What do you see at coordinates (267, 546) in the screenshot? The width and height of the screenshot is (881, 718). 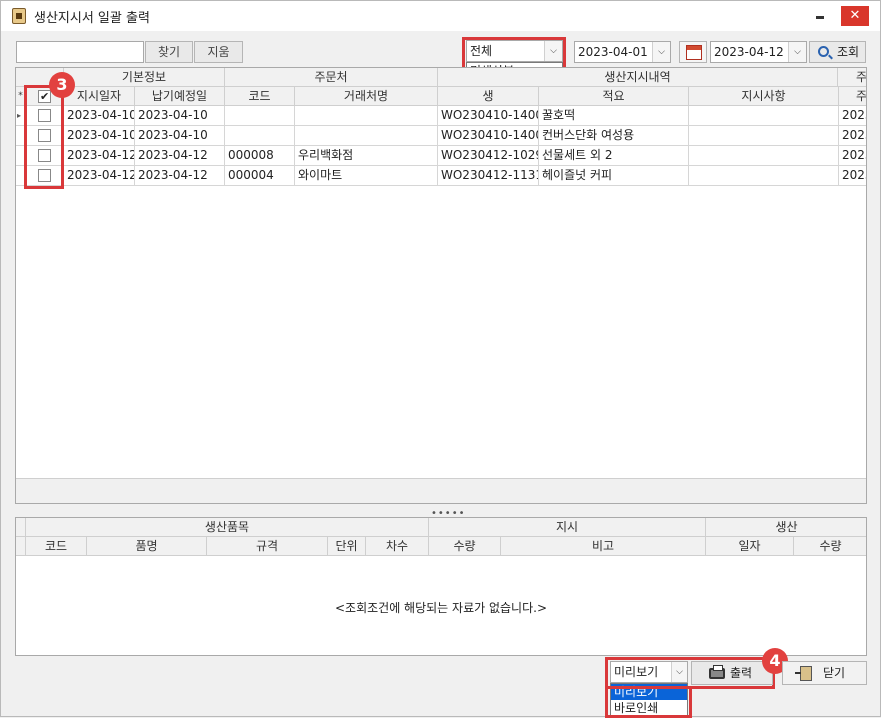 I see `col-spec: 규격` at bounding box center [267, 546].